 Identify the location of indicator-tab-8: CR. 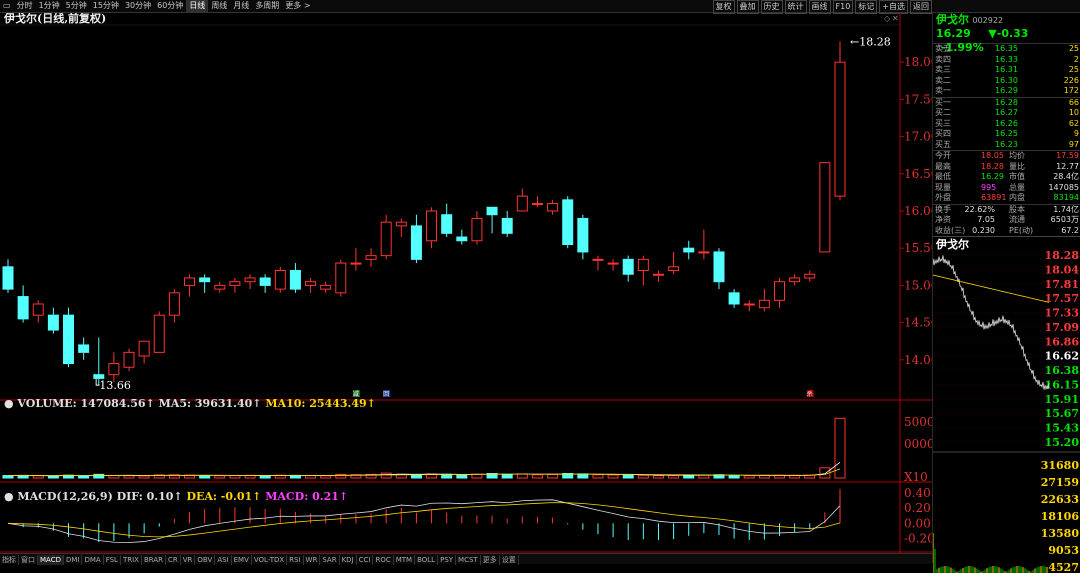
(173, 560).